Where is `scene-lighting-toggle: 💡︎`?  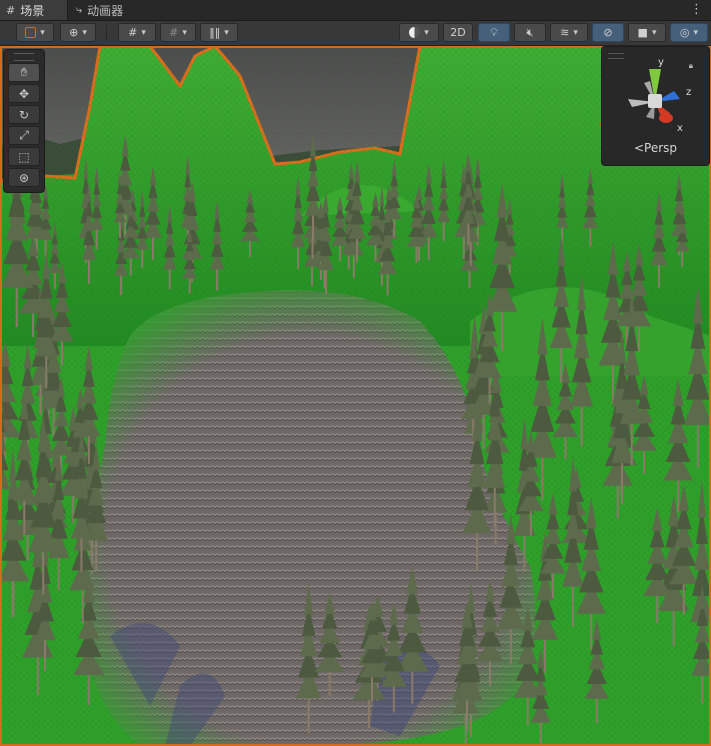 scene-lighting-toggle: 💡︎ is located at coordinates (494, 32).